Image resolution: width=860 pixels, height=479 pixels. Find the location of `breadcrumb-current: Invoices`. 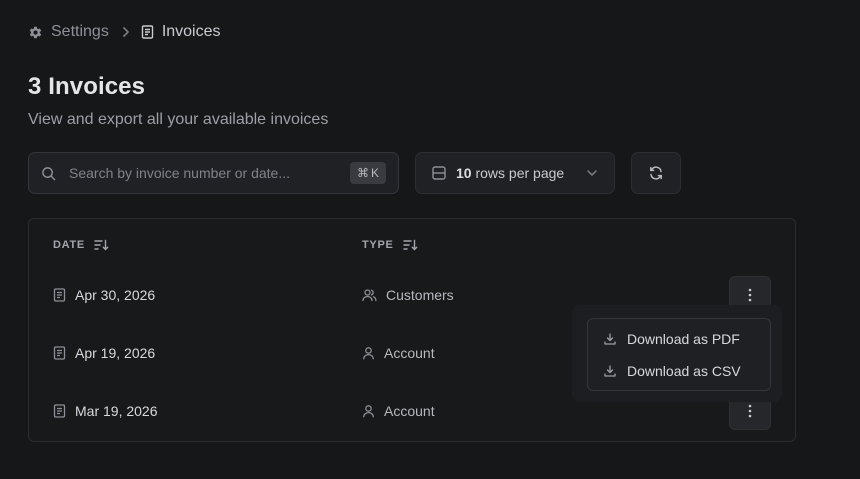

breadcrumb-current: Invoices is located at coordinates (181, 32).